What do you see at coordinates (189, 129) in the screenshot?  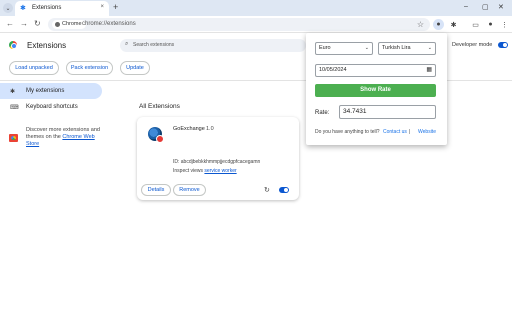 I see `extension-name: GoExchange` at bounding box center [189, 129].